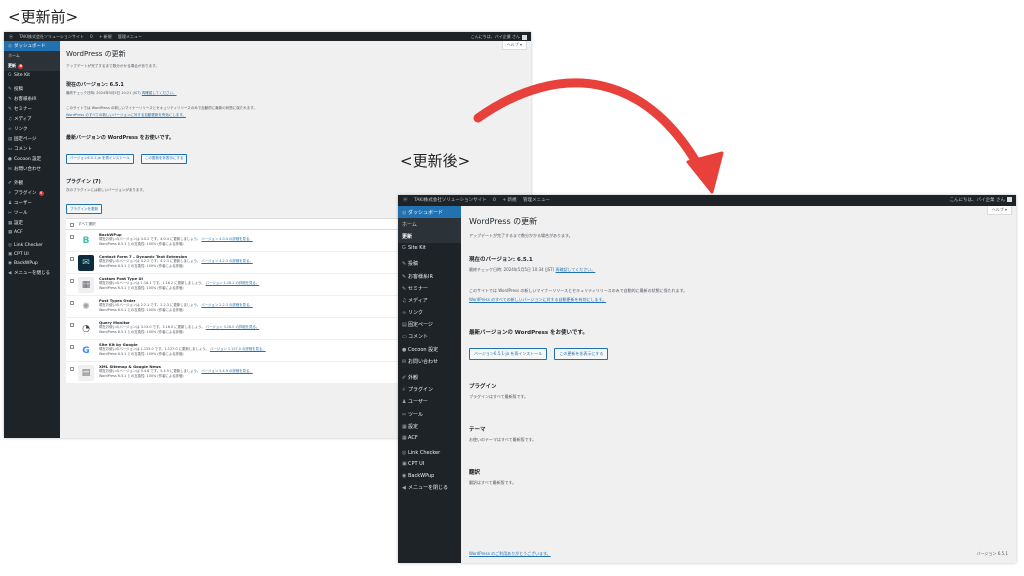 Image resolution: width=1024 pixels, height=576 pixels. Describe the element at coordinates (226, 305) in the screenshot. I see `plugin-details-link: バージョン 2.2.3 の詳細を見る。` at that location.